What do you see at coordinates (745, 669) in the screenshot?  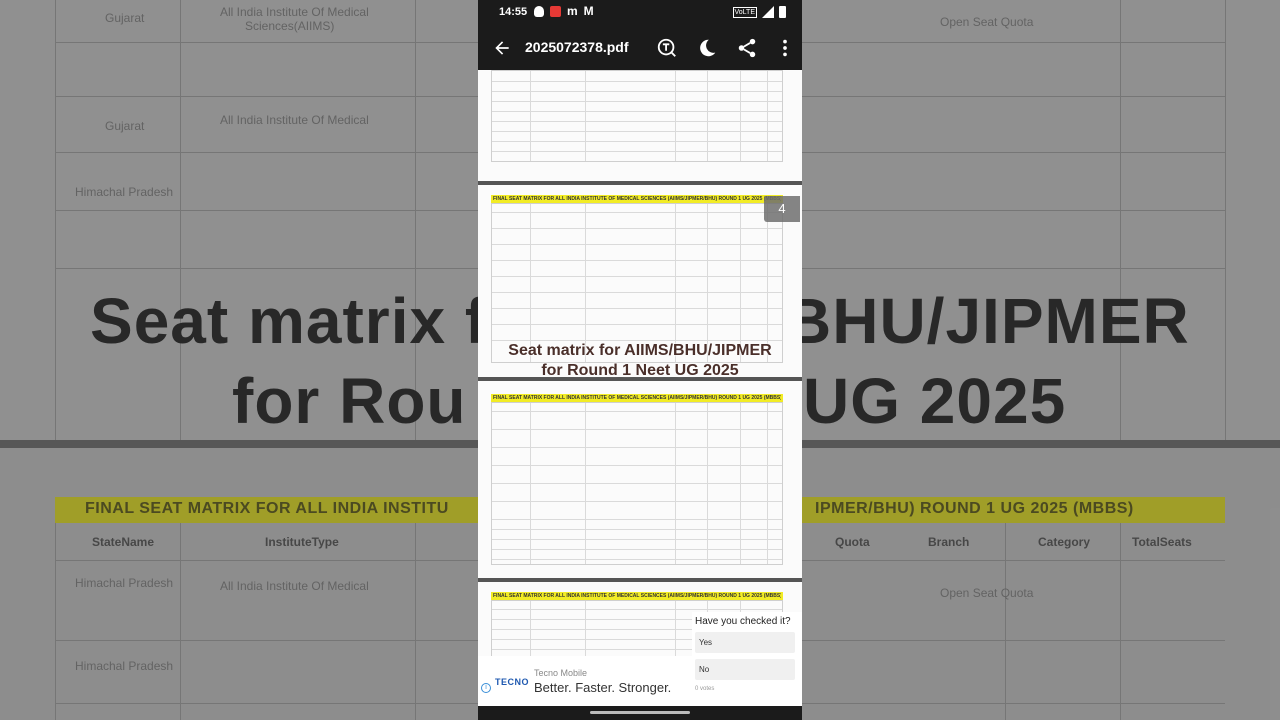 I see `poll-option-no: No` at bounding box center [745, 669].